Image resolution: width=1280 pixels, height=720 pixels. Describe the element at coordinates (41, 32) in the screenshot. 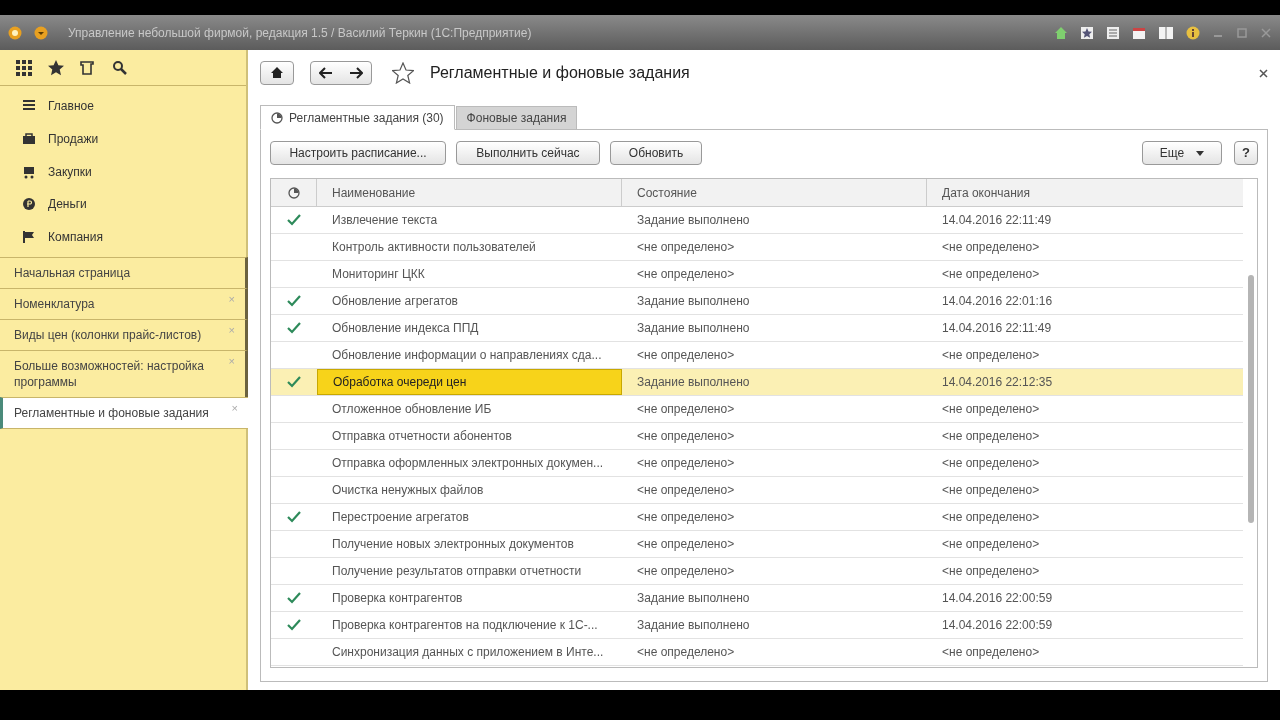

I see `menu-icon` at that location.